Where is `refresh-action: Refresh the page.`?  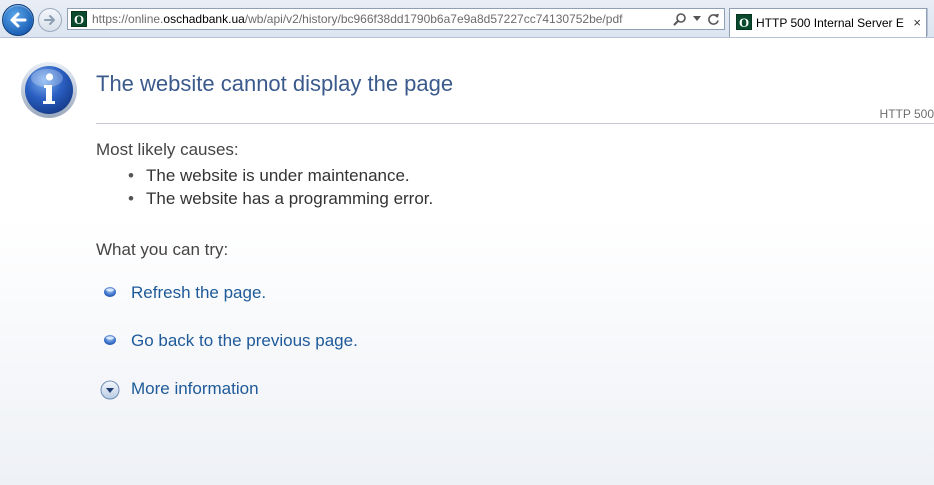 refresh-action: Refresh the page. is located at coordinates (183, 293).